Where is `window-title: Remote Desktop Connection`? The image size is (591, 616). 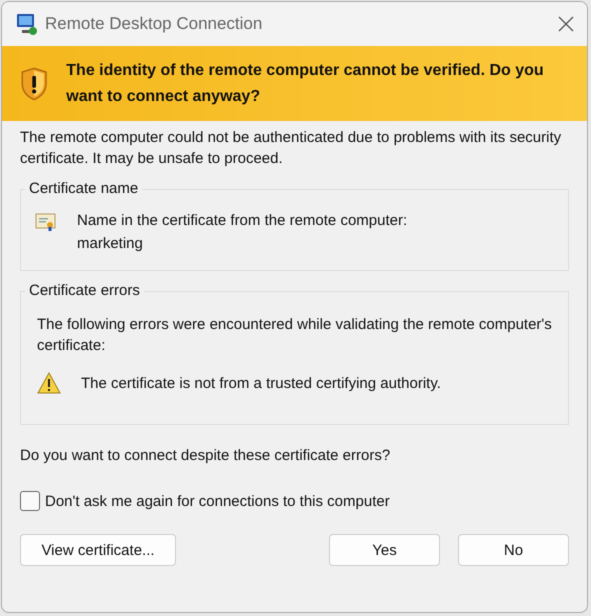
window-title: Remote Desktop Connection is located at coordinates (154, 24).